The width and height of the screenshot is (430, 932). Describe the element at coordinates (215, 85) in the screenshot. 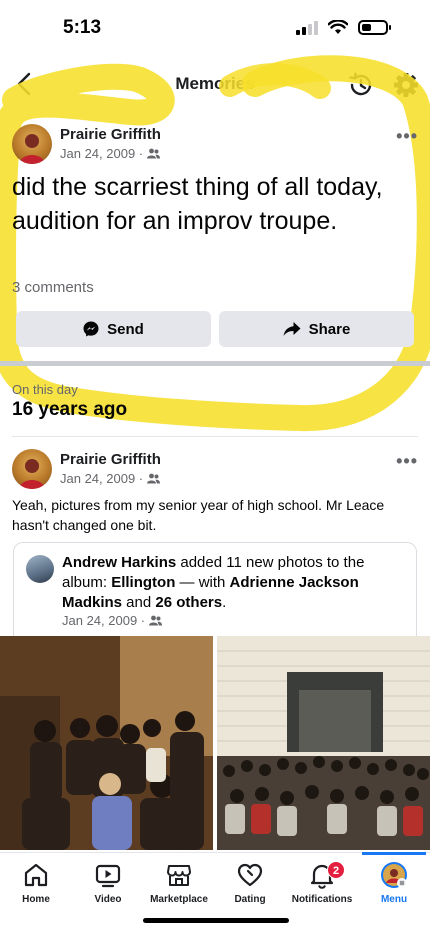

I see `nav-bar: Memories` at that location.